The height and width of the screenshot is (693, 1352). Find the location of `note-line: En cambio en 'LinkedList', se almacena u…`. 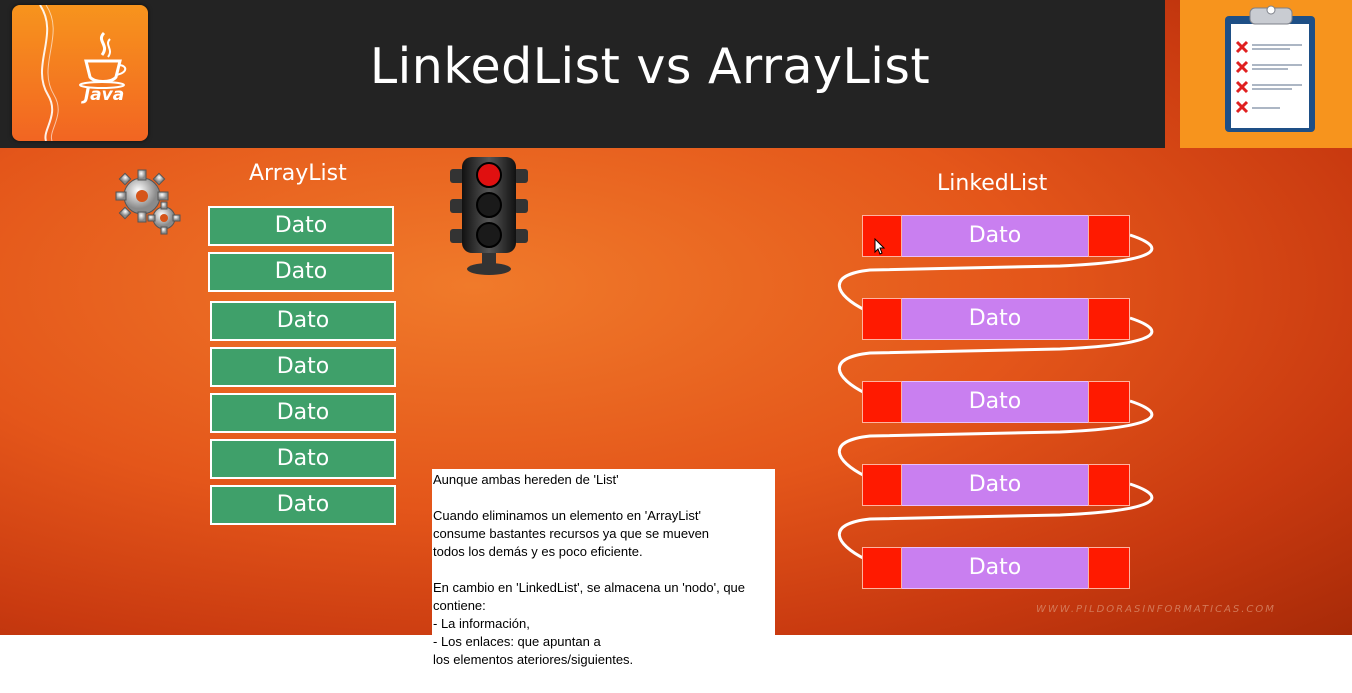

note-line: En cambio en 'LinkedList', se almacena u… is located at coordinates (589, 587).